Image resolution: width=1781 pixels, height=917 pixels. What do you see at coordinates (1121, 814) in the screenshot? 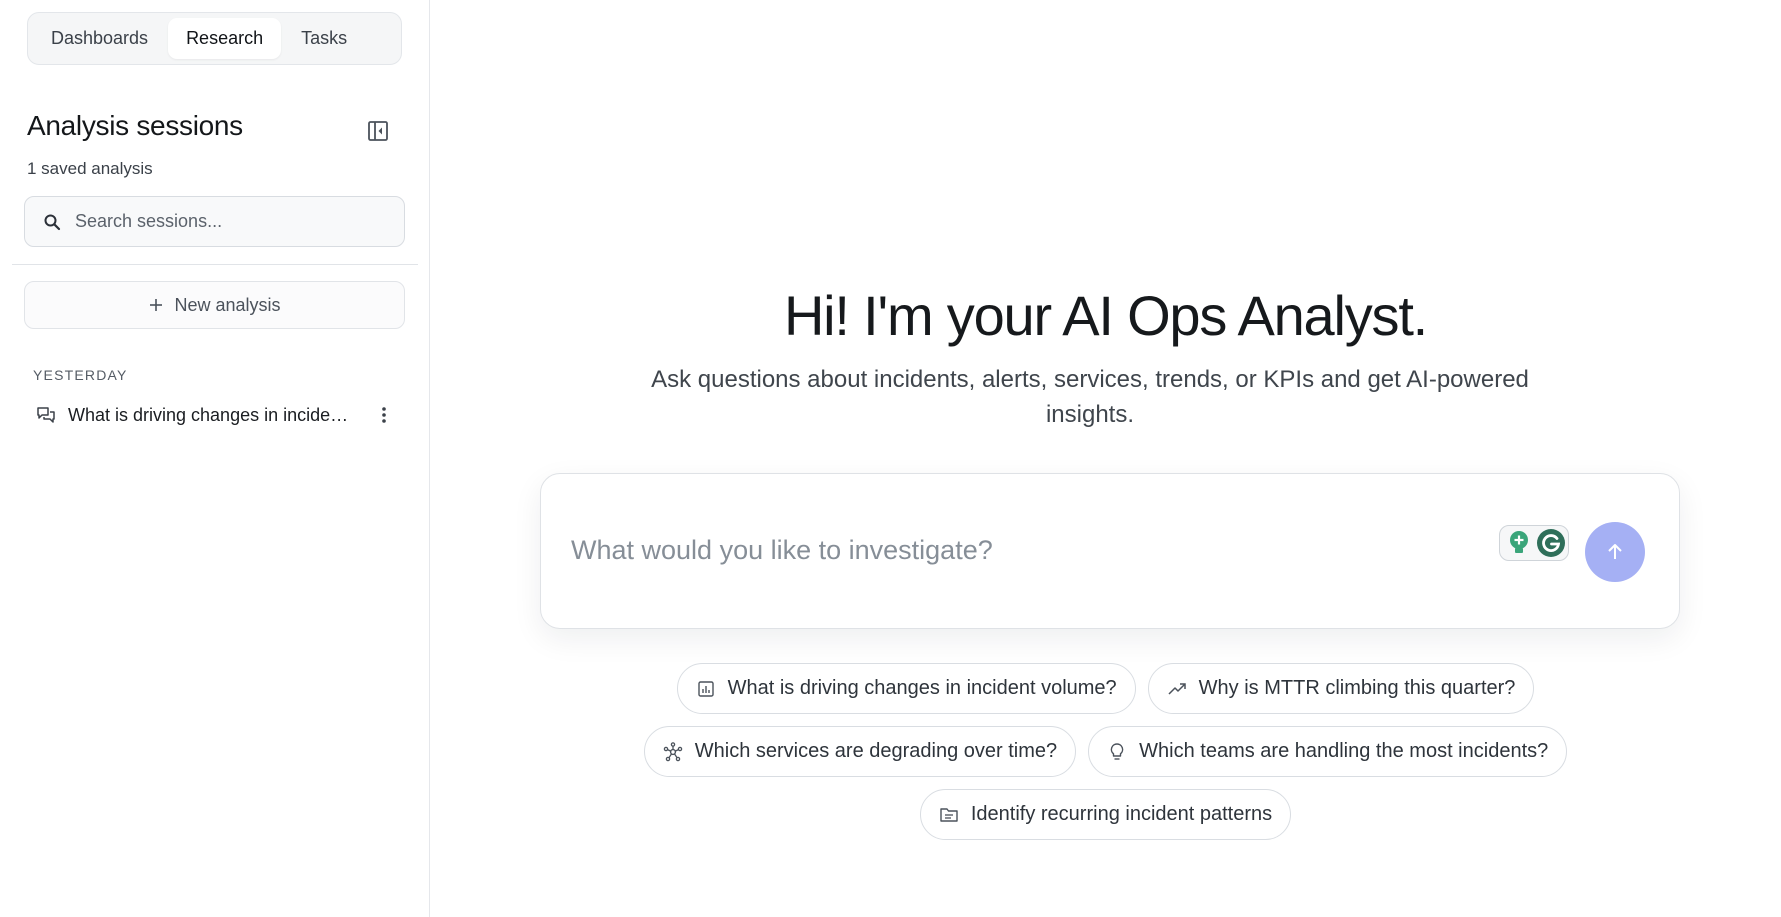
I see `suggestion-chip-label: Identify recurring incident patterns` at bounding box center [1121, 814].